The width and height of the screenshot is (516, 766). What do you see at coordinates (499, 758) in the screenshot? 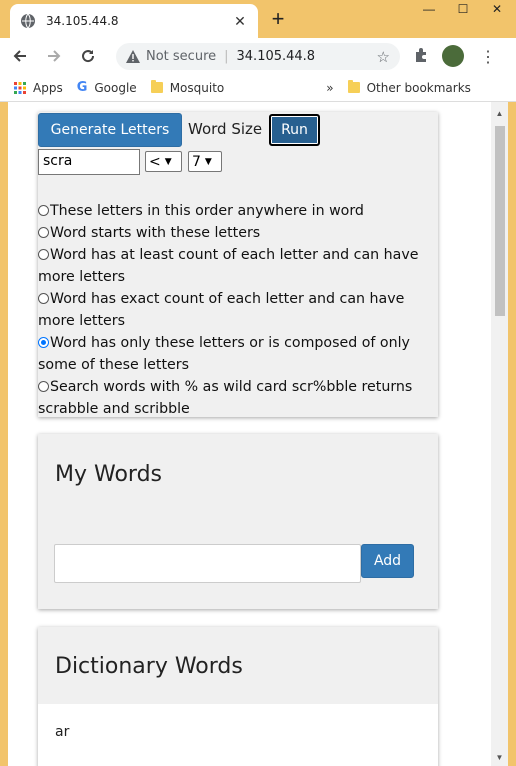
I see `scroll-down-arrow-icon: ▼` at bounding box center [499, 758].